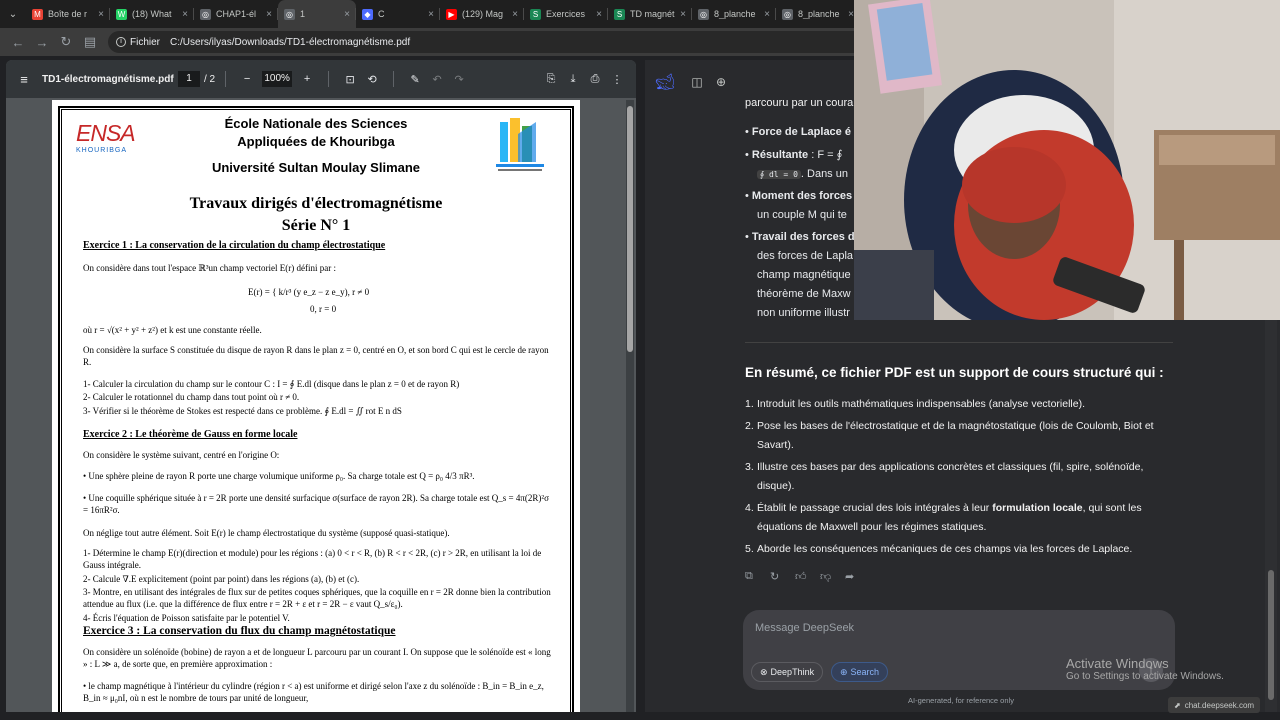 The height and width of the screenshot is (720, 1280). Describe the element at coordinates (566, 14) in the screenshot. I see `browser-tab: S Exercices ×` at that location.